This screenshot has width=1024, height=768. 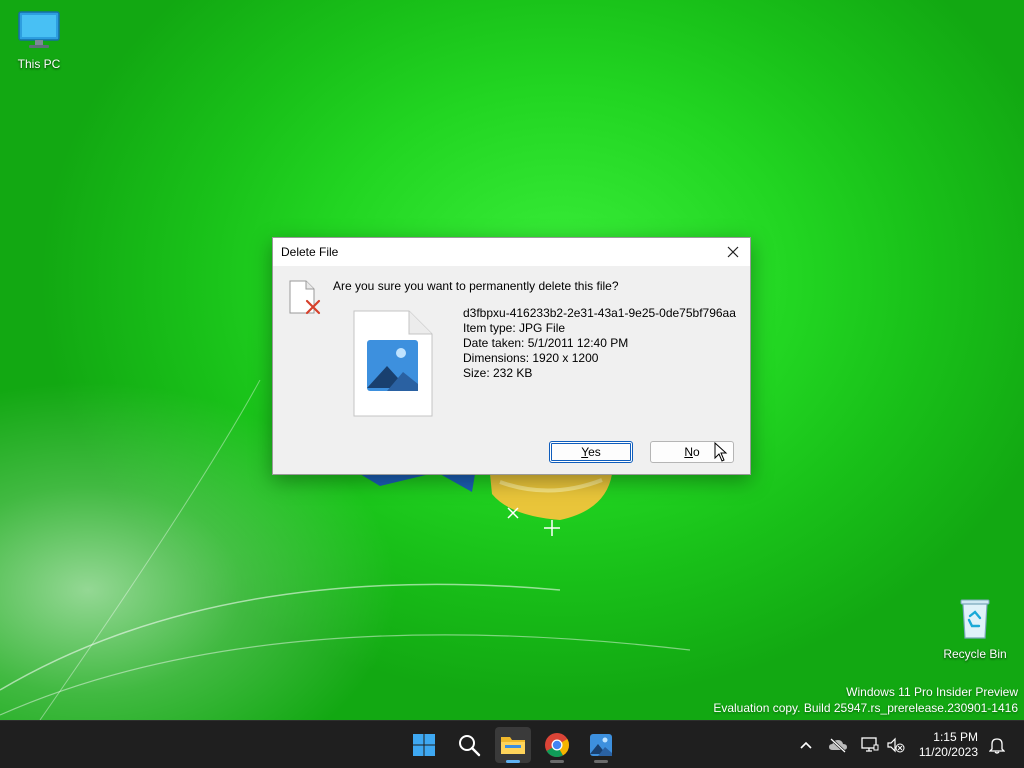 I want to click on clock-time: 1:15 PM, so click(x=955, y=737).